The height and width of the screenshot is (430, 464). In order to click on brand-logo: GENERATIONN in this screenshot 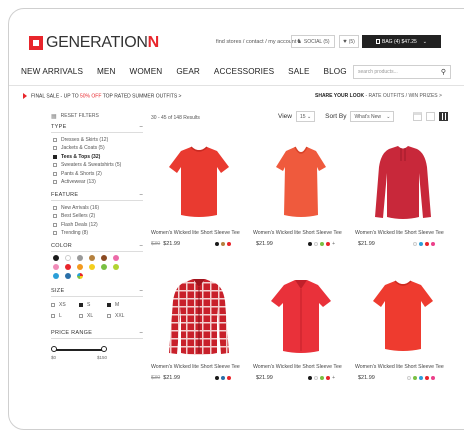, I will do `click(94, 43)`.